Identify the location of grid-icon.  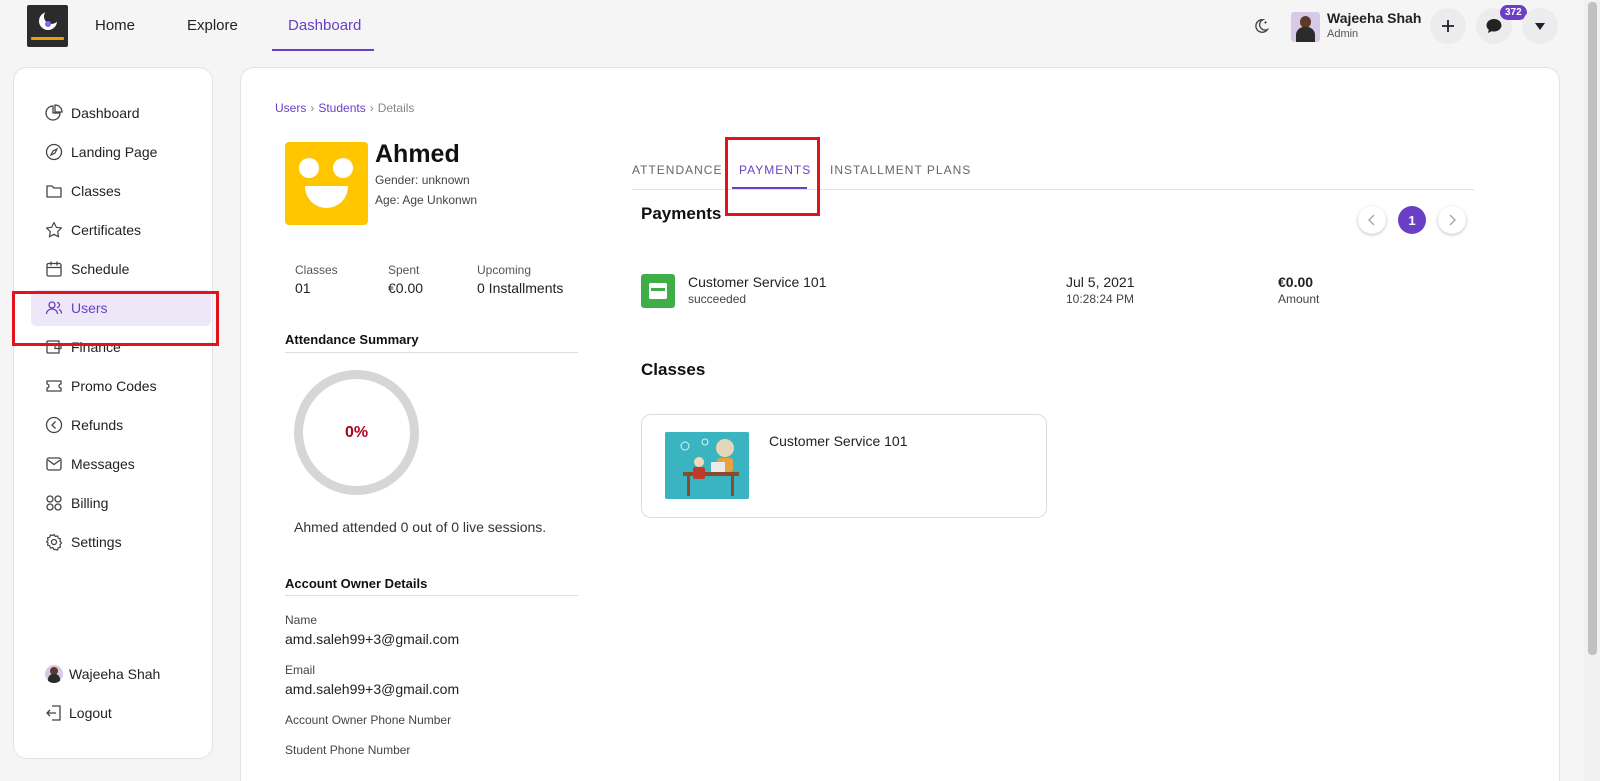
(54, 503).